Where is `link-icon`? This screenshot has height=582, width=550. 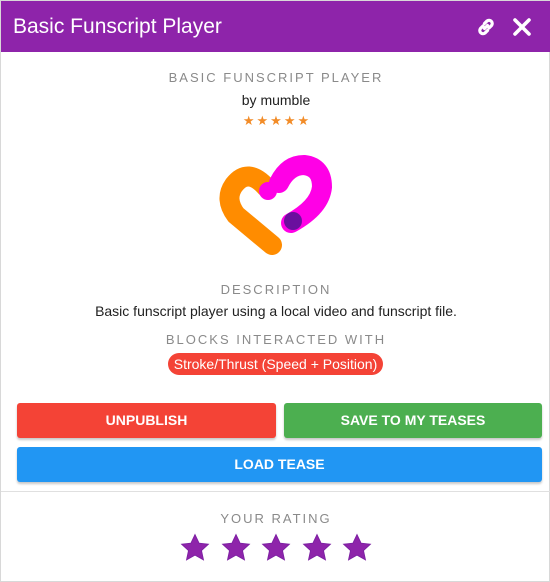
link-icon is located at coordinates (486, 27).